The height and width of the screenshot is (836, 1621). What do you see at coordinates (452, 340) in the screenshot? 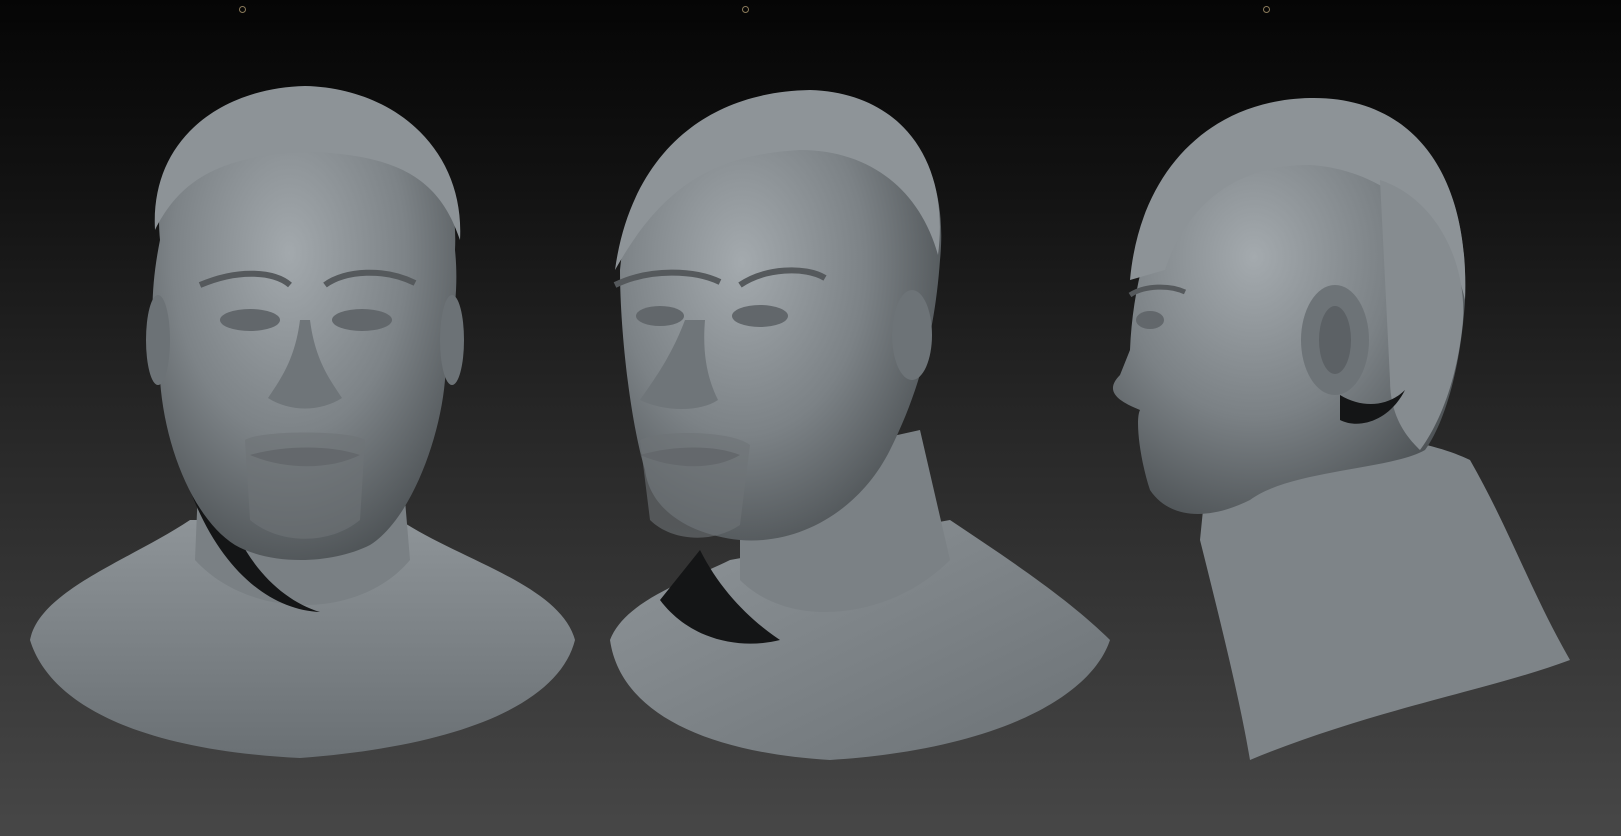
I see `ear-right` at bounding box center [452, 340].